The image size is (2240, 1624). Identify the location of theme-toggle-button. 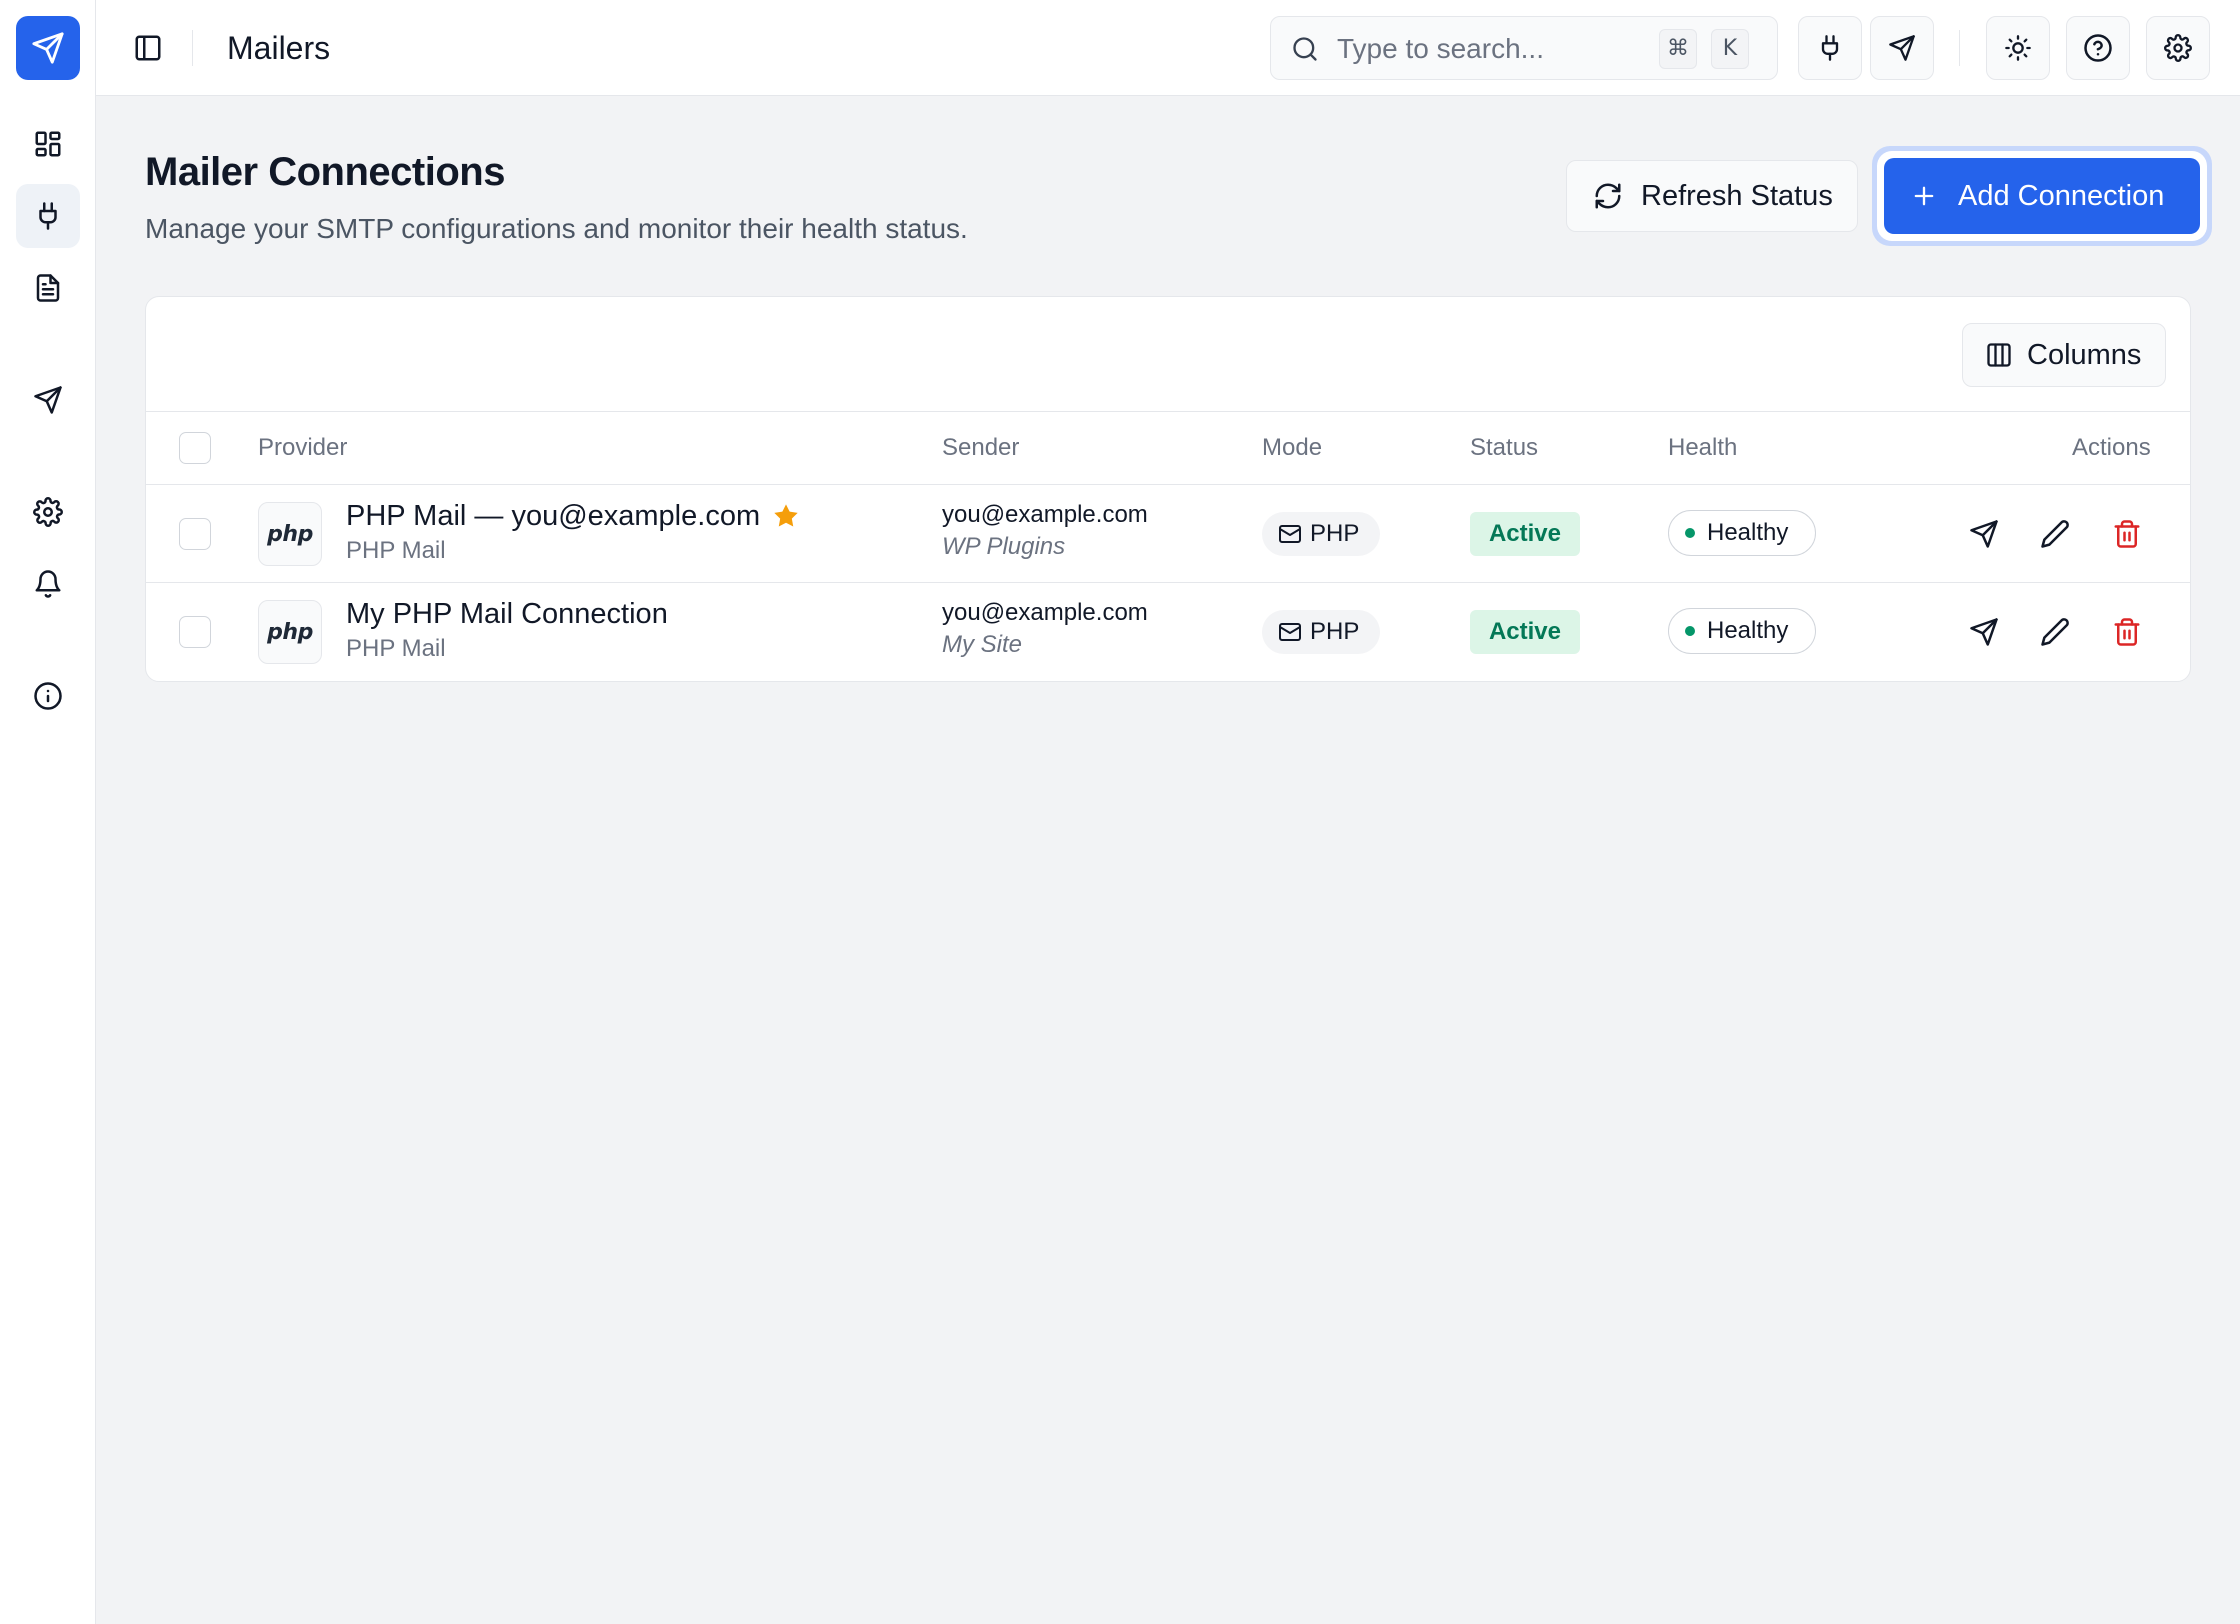
(2018, 48).